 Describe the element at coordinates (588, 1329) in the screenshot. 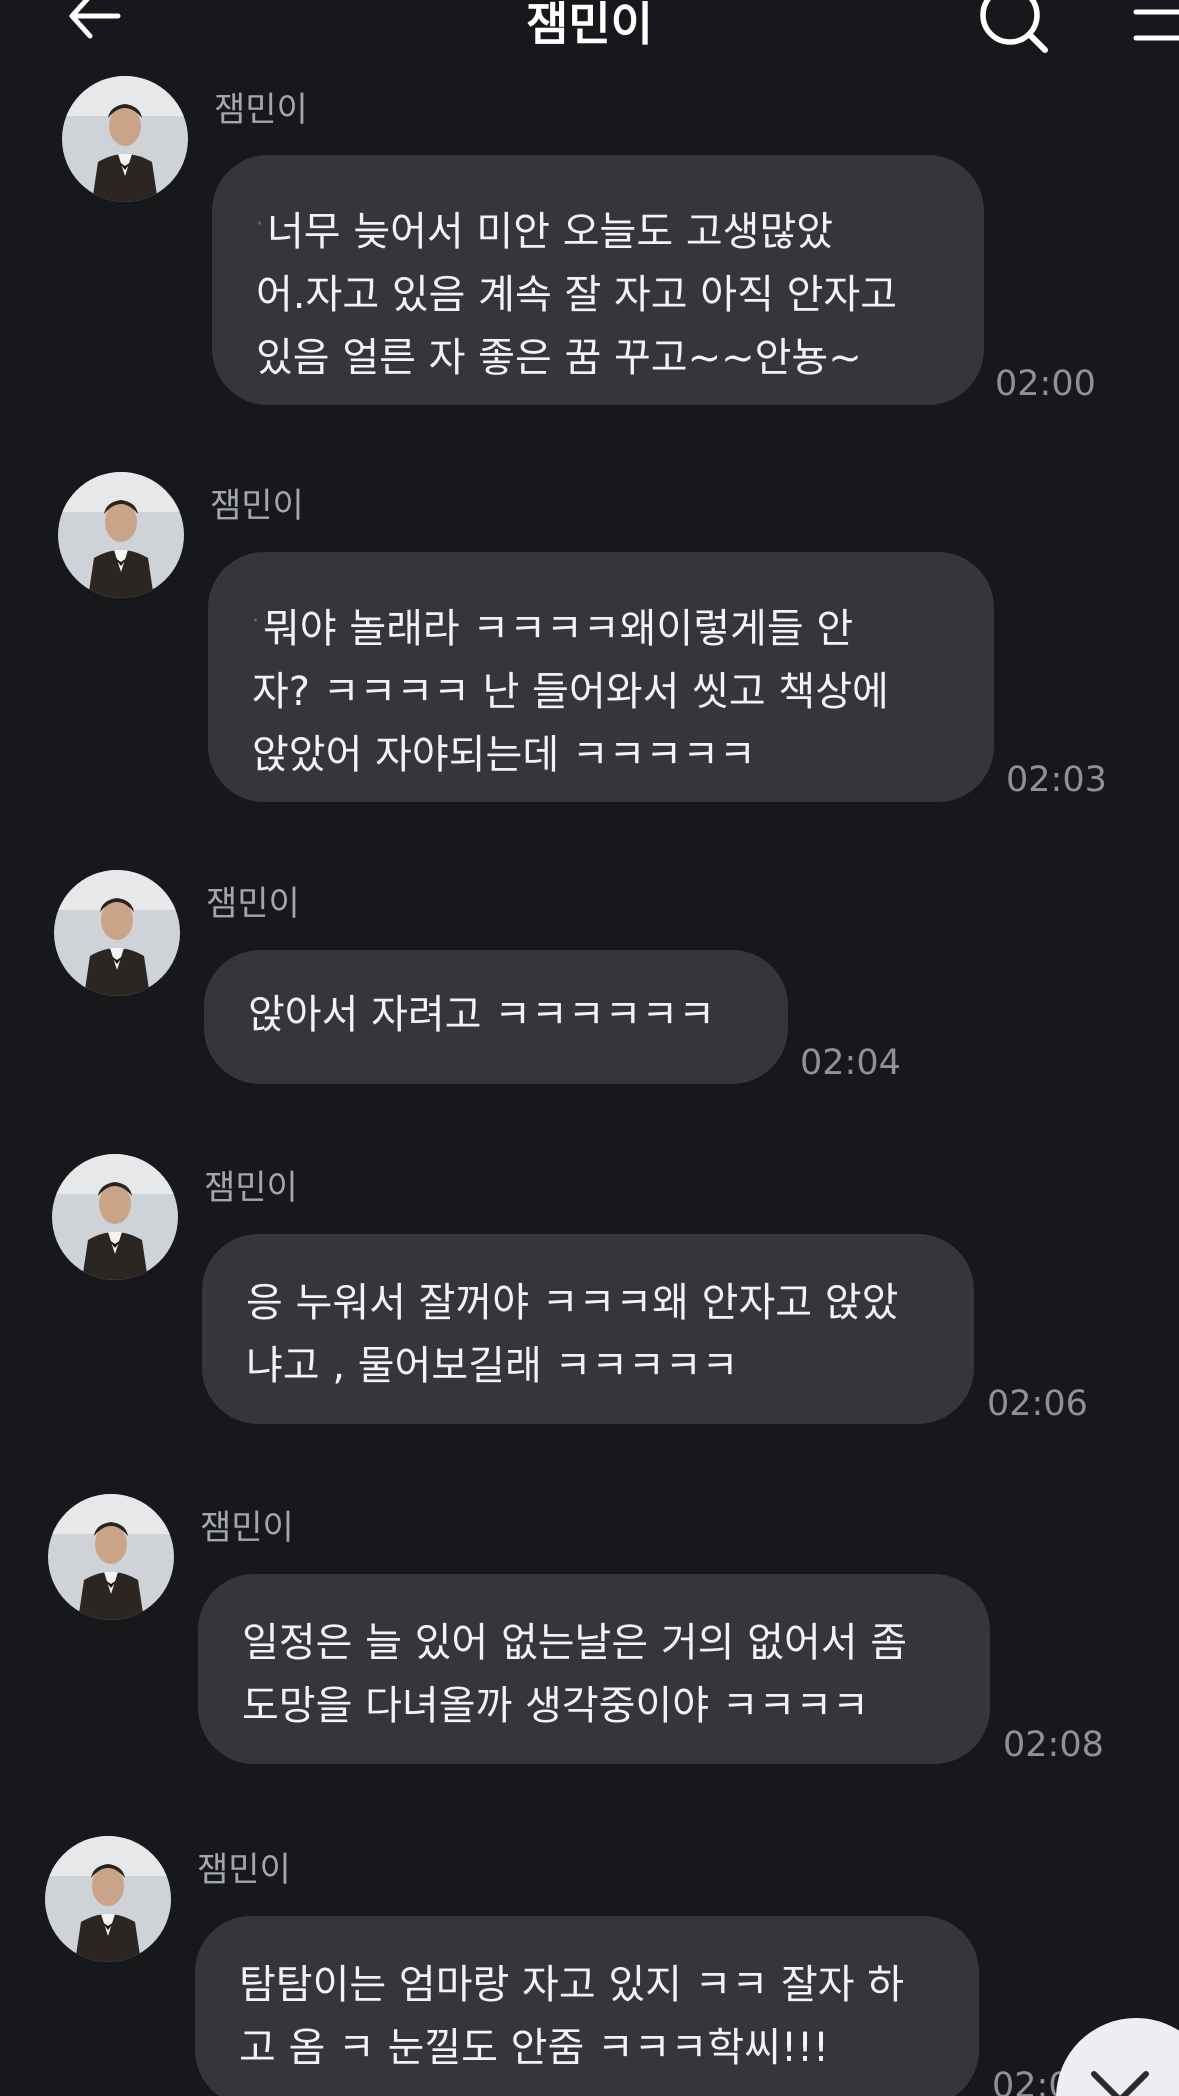

I see `message-bubble: 응 누워서 잘꺼야 ㅋㅋㅋ왜 안자고 앉았 냐고 , 물어보길래 ㅋㅋㅋㅋㅋ` at that location.